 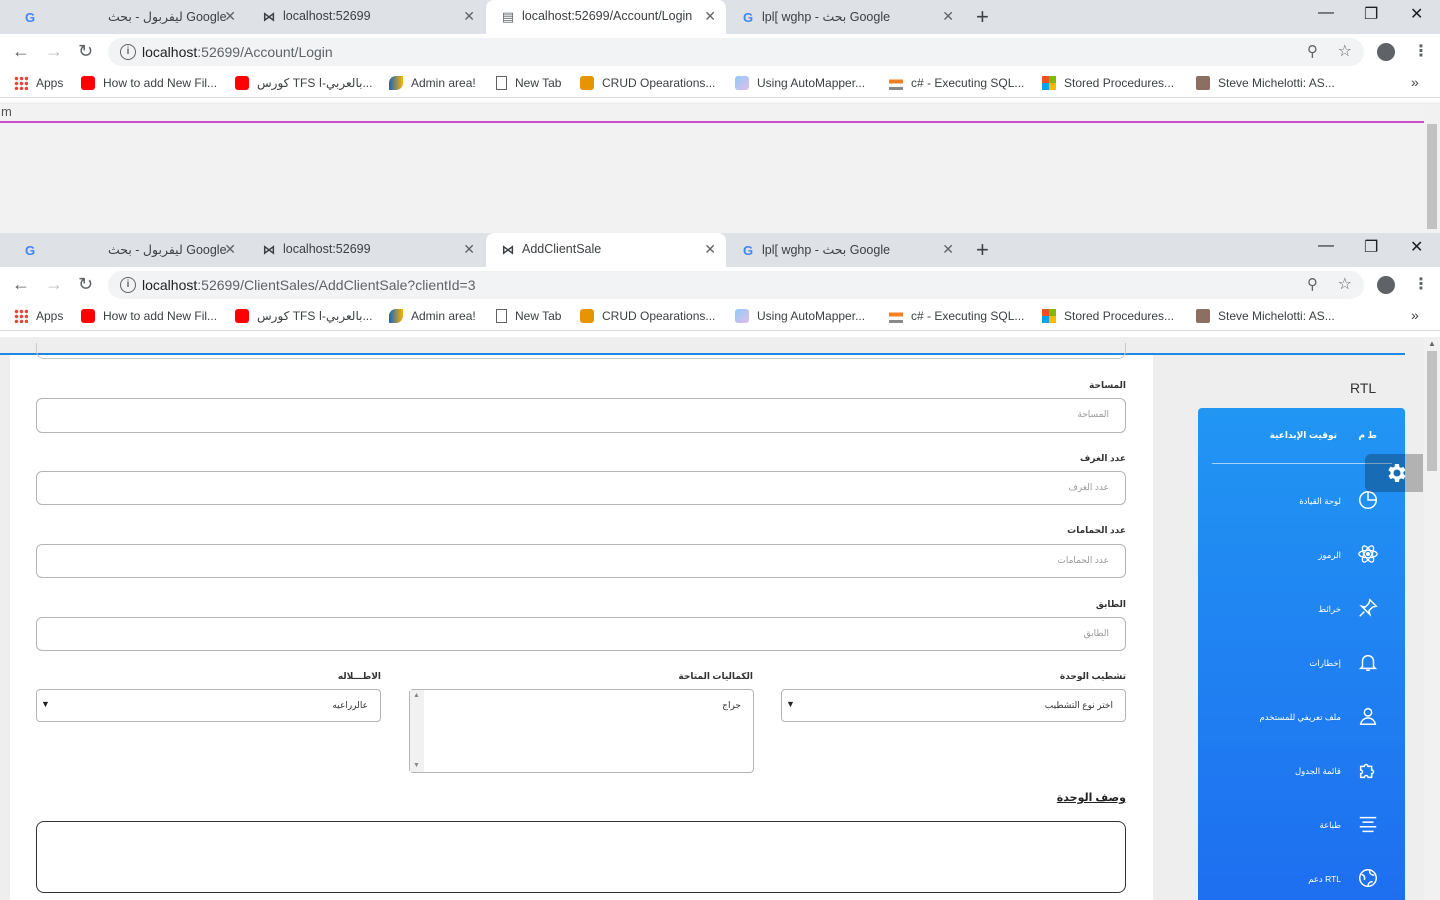 What do you see at coordinates (1301, 666) in the screenshot?
I see `sidebar-item-notifications: إخطارات` at bounding box center [1301, 666].